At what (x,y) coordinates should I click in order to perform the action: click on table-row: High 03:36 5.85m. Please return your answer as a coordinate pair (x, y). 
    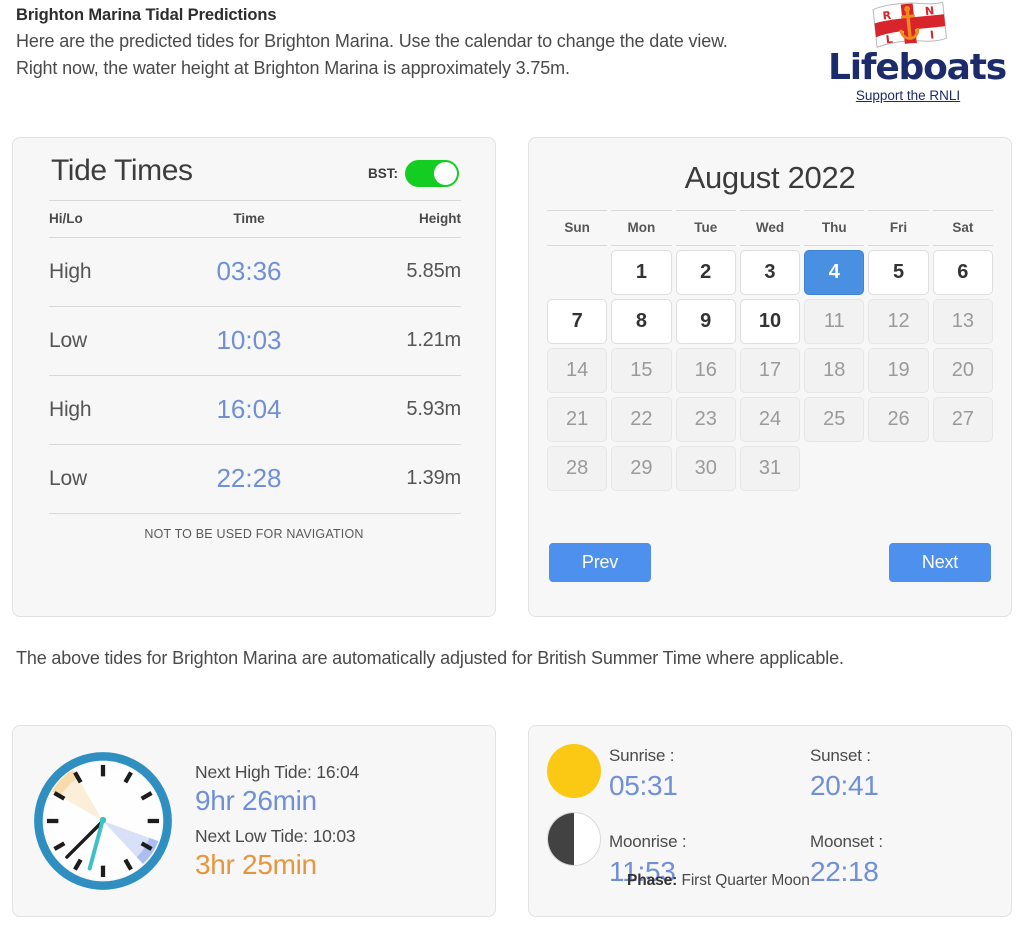
    Looking at the image, I should click on (255, 272).